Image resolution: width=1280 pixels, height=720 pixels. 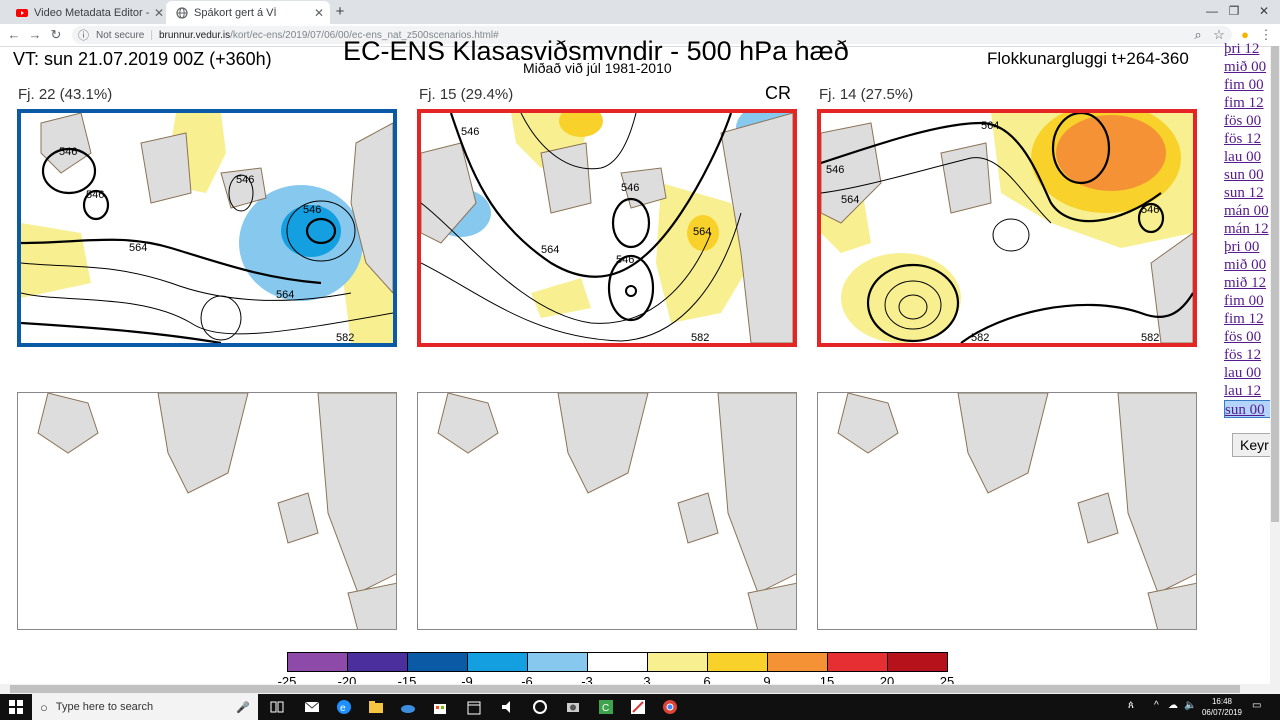 What do you see at coordinates (408, 707) in the screenshot?
I see `onedrive-icon` at bounding box center [408, 707].